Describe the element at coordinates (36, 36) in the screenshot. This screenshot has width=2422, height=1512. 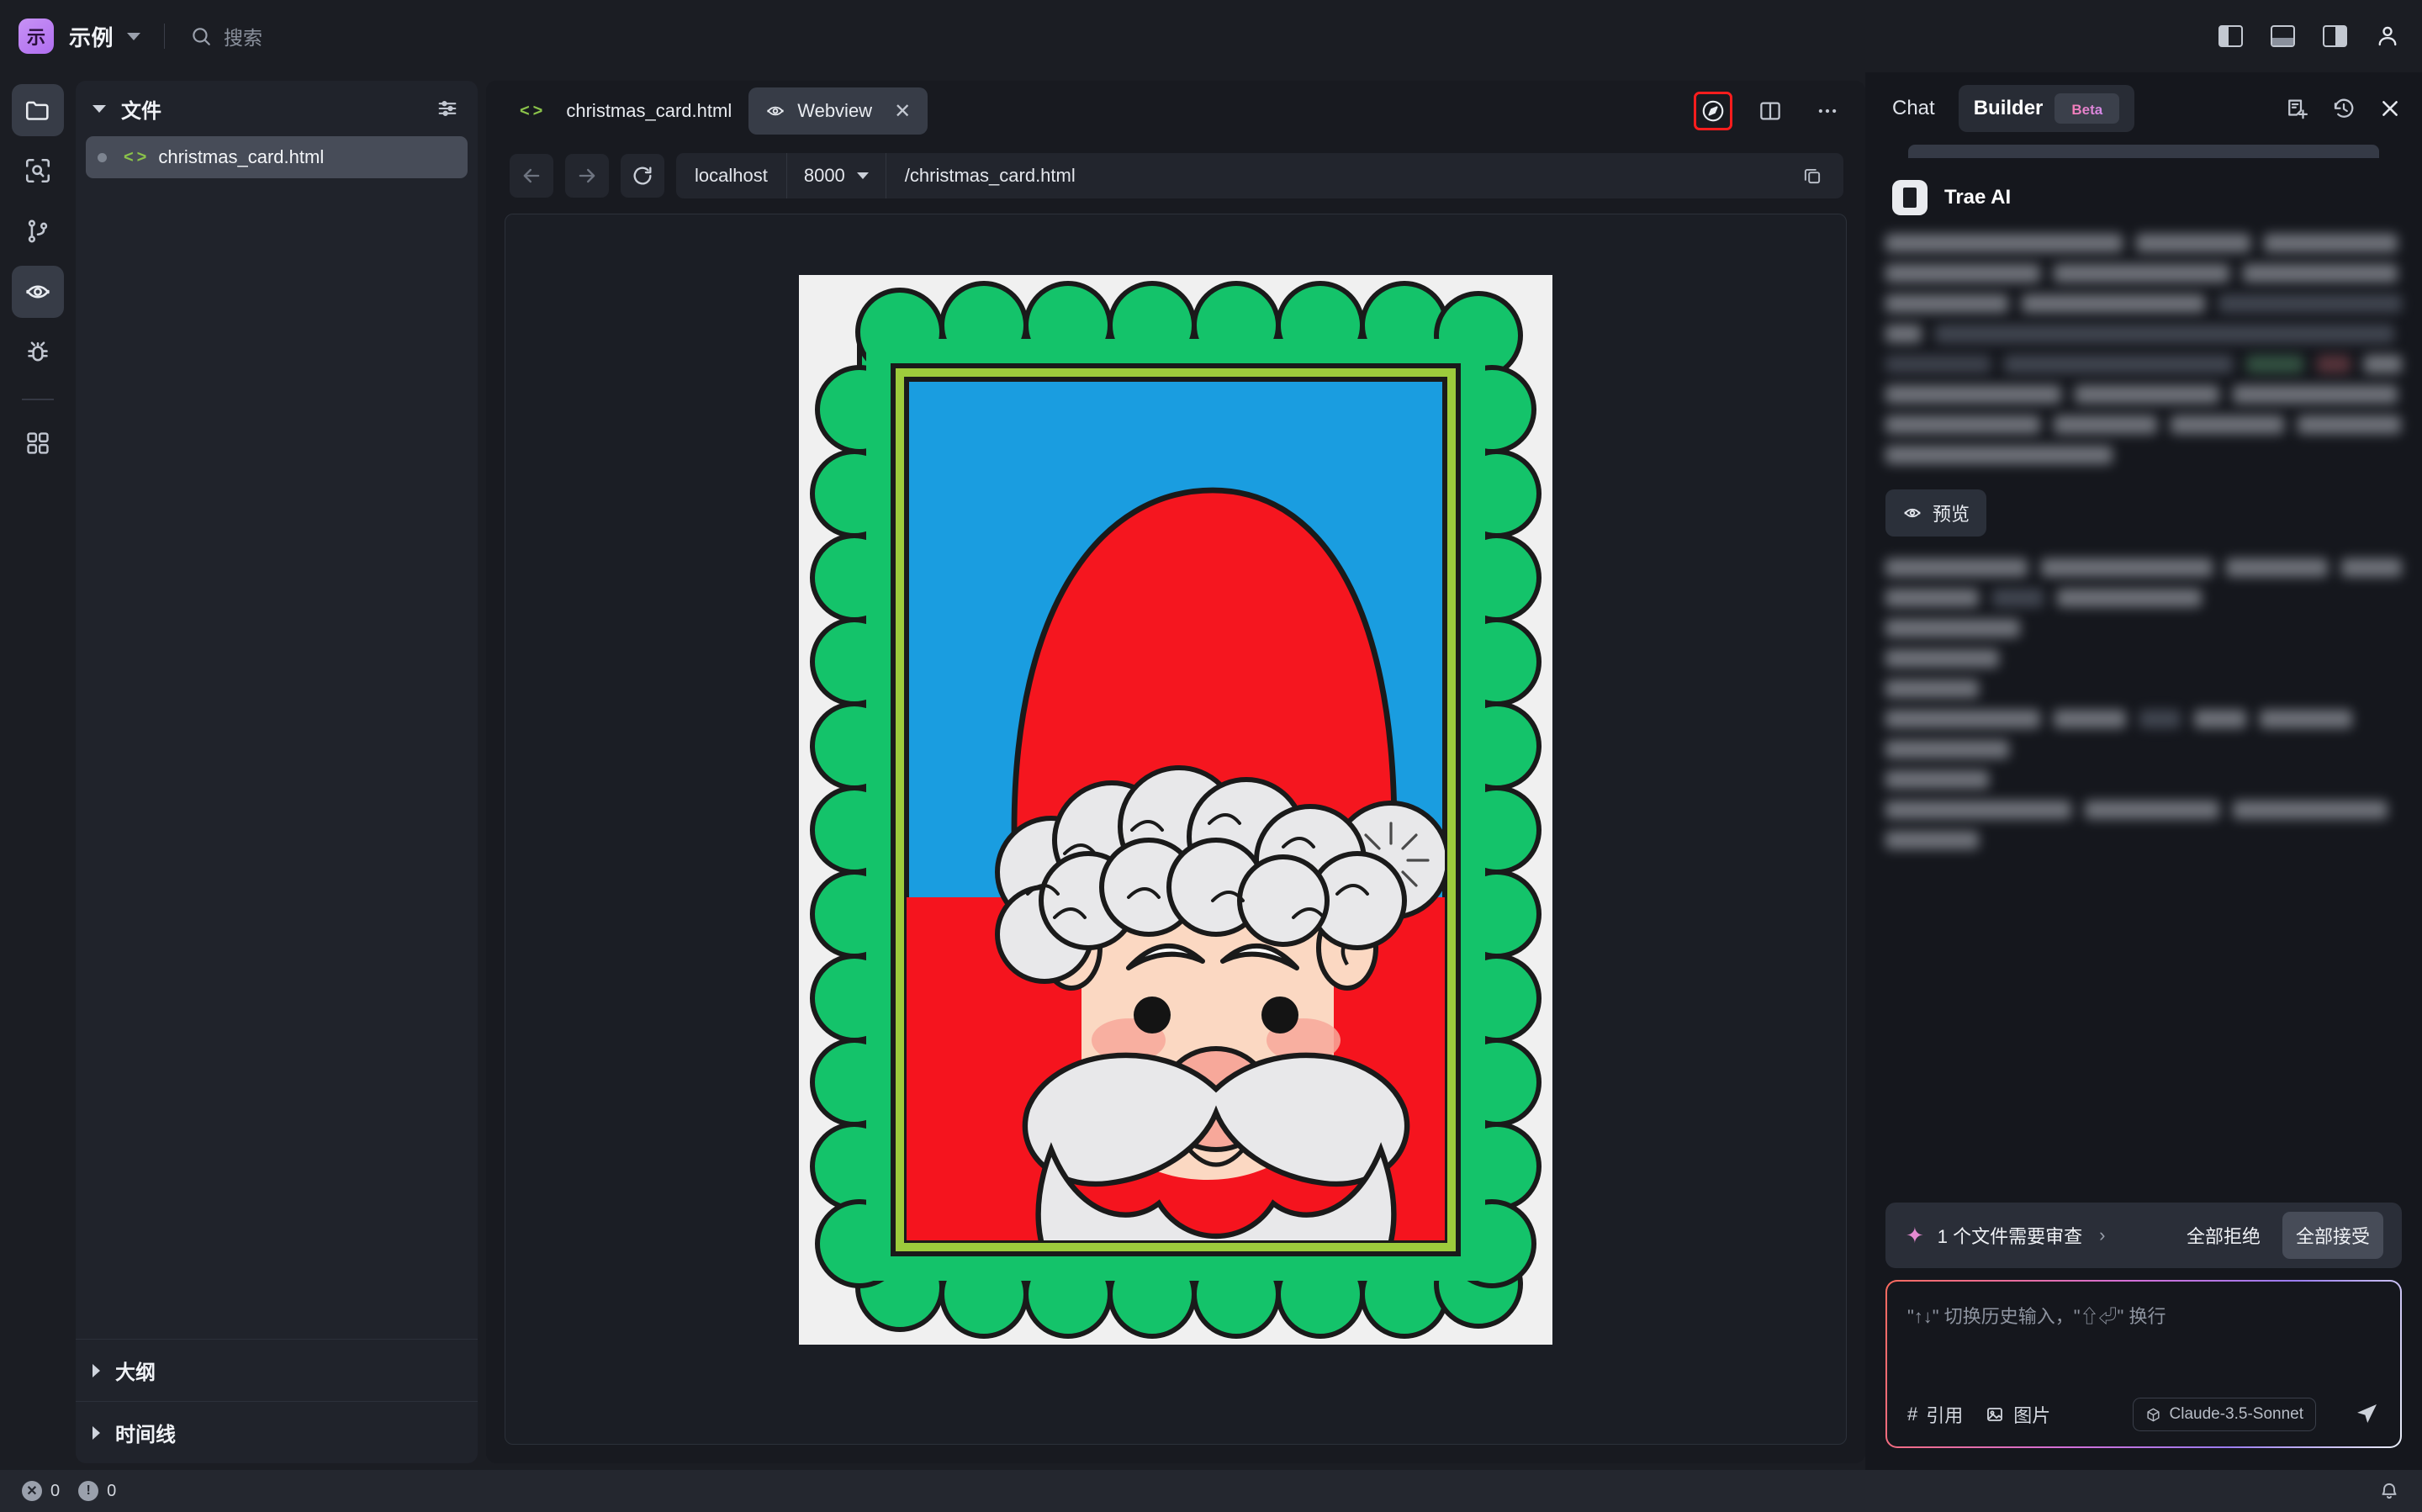
I see `project-logo: 示` at that location.